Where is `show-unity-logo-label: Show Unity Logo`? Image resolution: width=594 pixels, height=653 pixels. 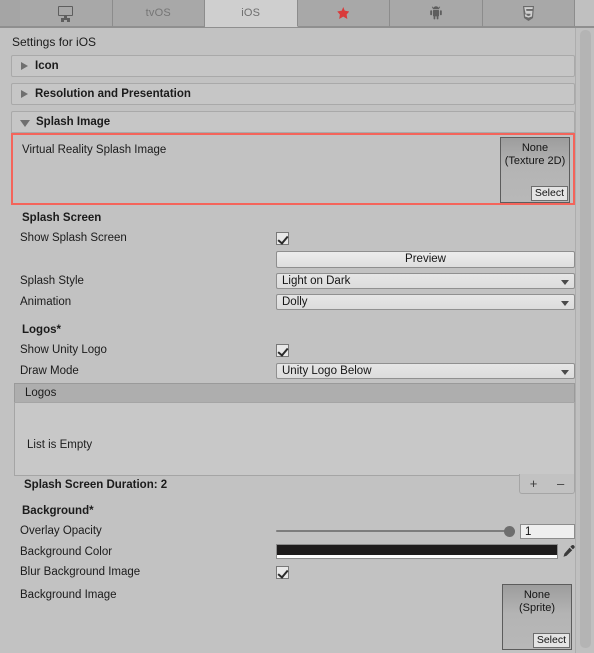
show-unity-logo-label: Show Unity Logo is located at coordinates (63, 350).